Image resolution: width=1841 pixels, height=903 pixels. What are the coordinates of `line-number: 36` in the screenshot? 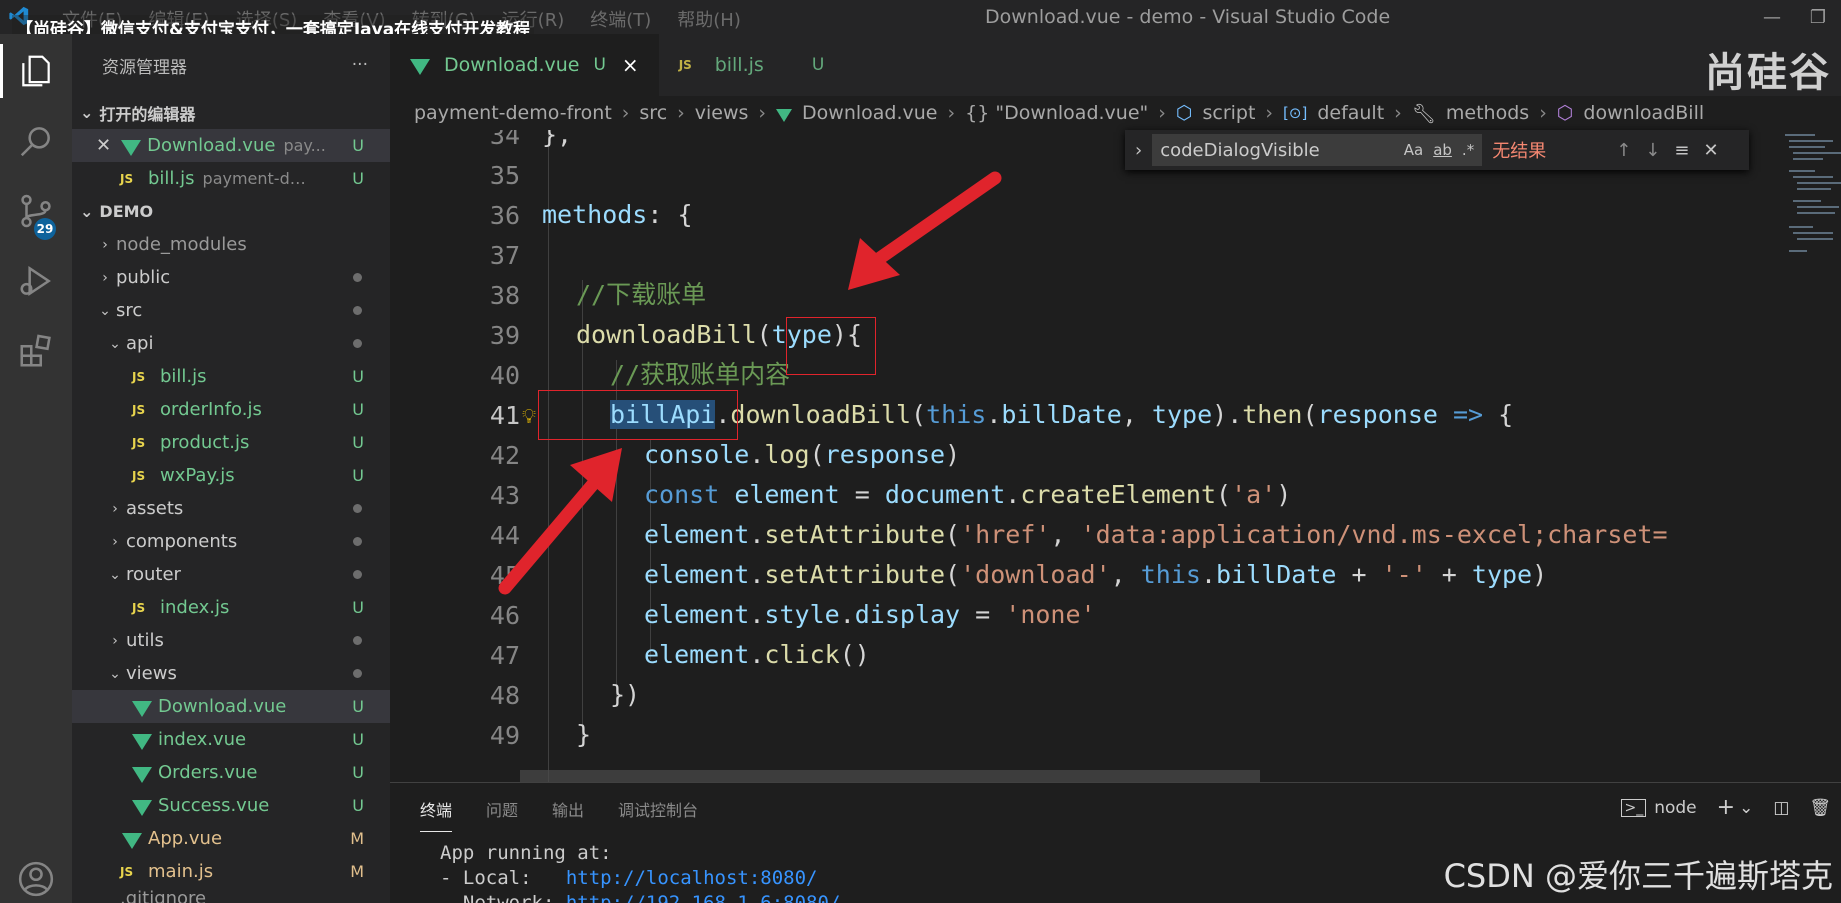 It's located at (504, 215).